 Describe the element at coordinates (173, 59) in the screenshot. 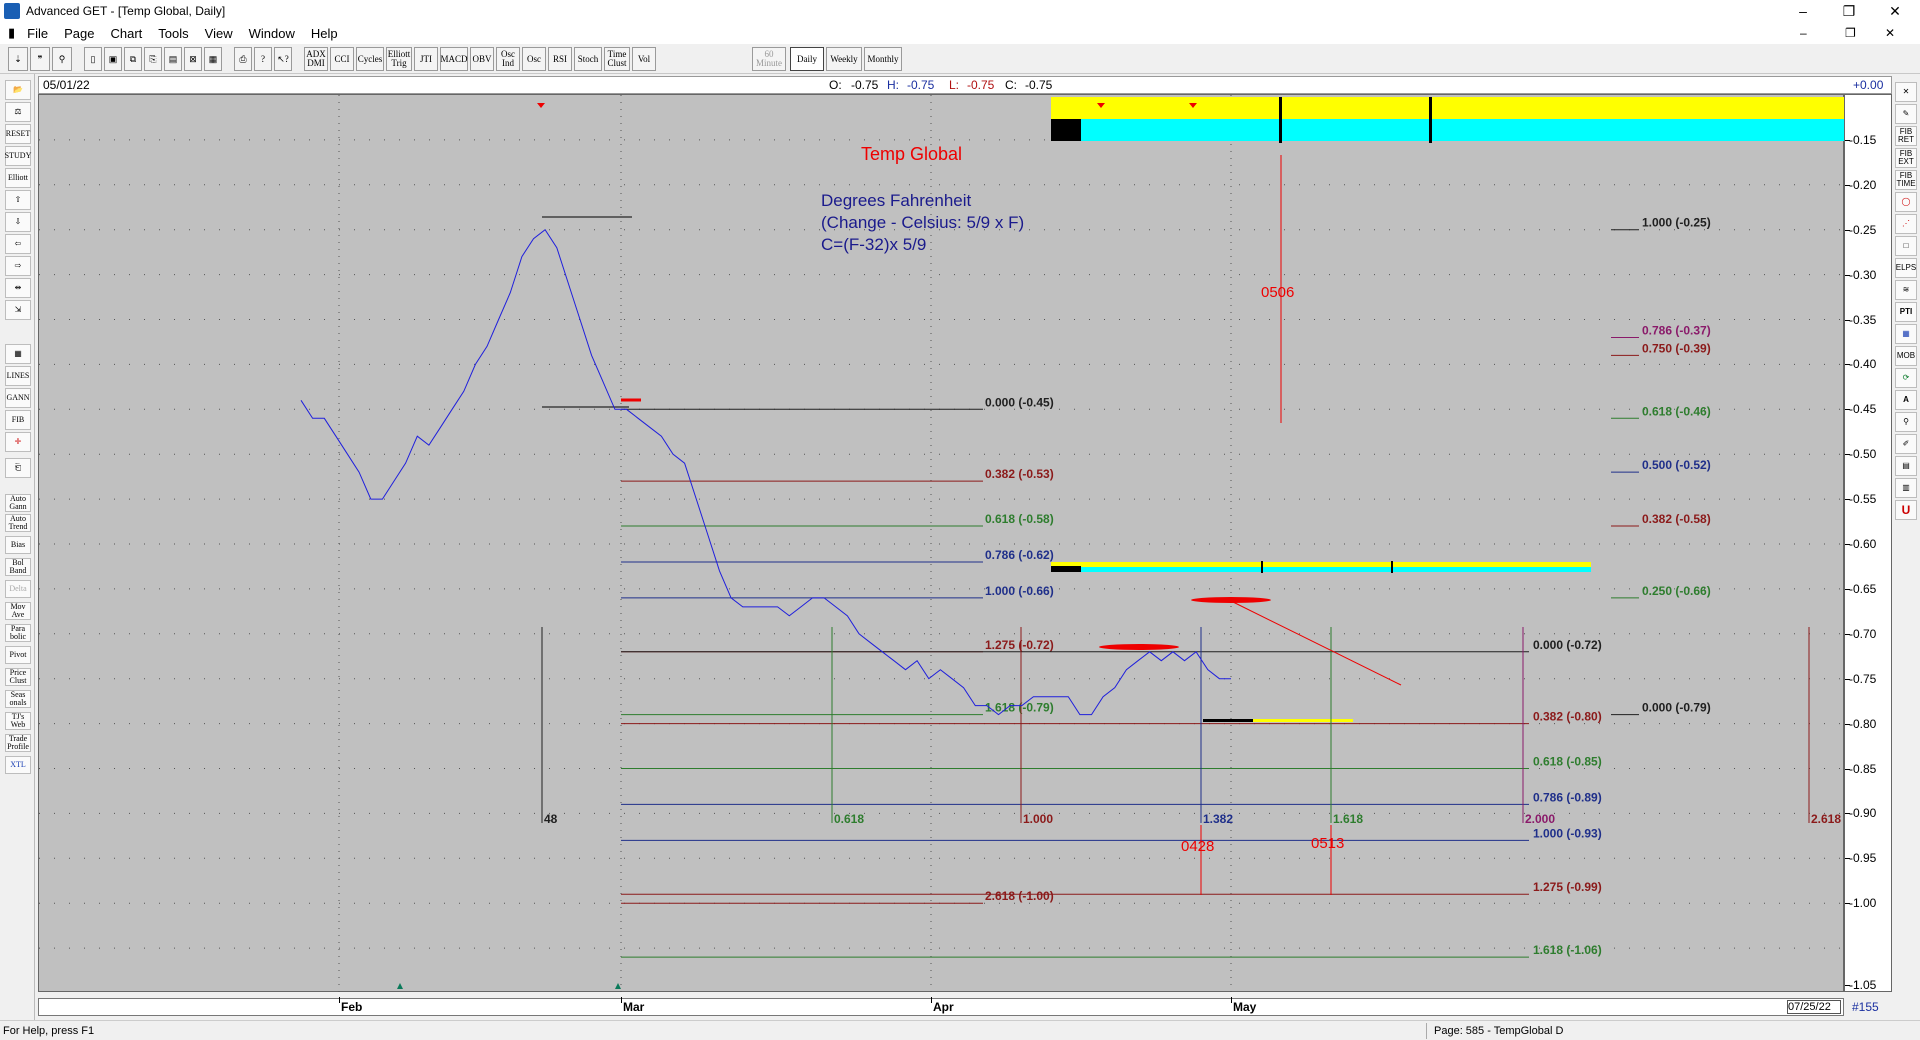

I see `print-preview-icon: ▤` at that location.